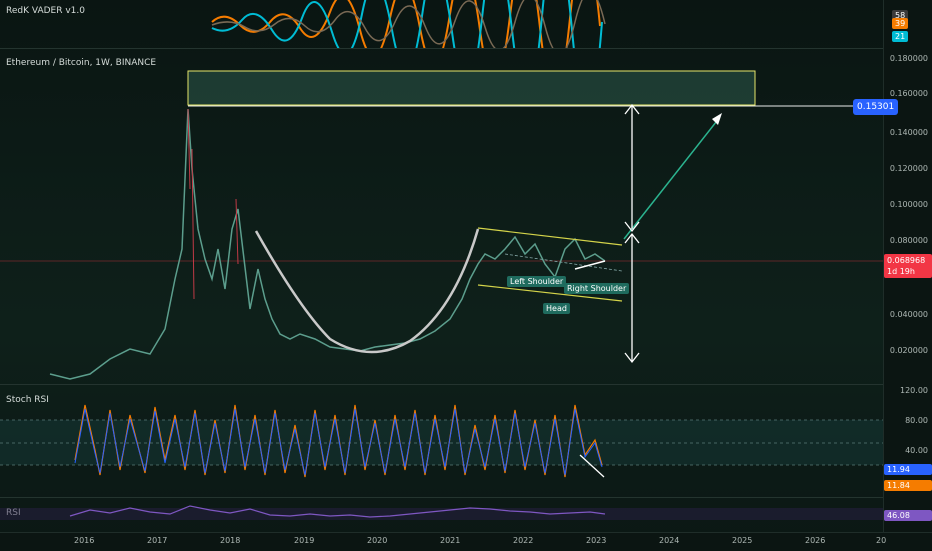 The width and height of the screenshot is (932, 551). I want to click on price-tick: 0.160000, so click(908, 93).